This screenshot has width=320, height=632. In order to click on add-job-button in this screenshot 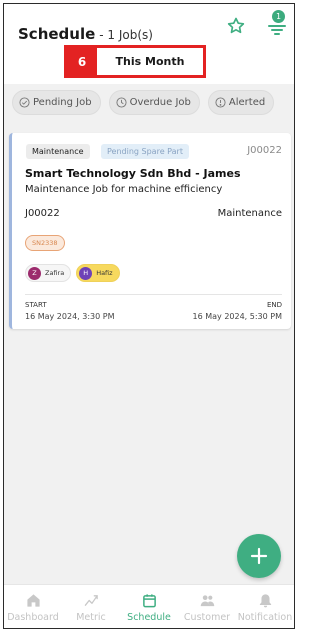, I will do `click(259, 556)`.